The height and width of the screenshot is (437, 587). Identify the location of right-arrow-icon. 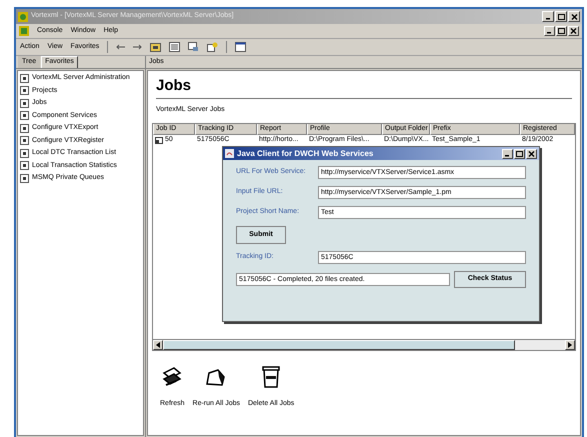
(570, 345).